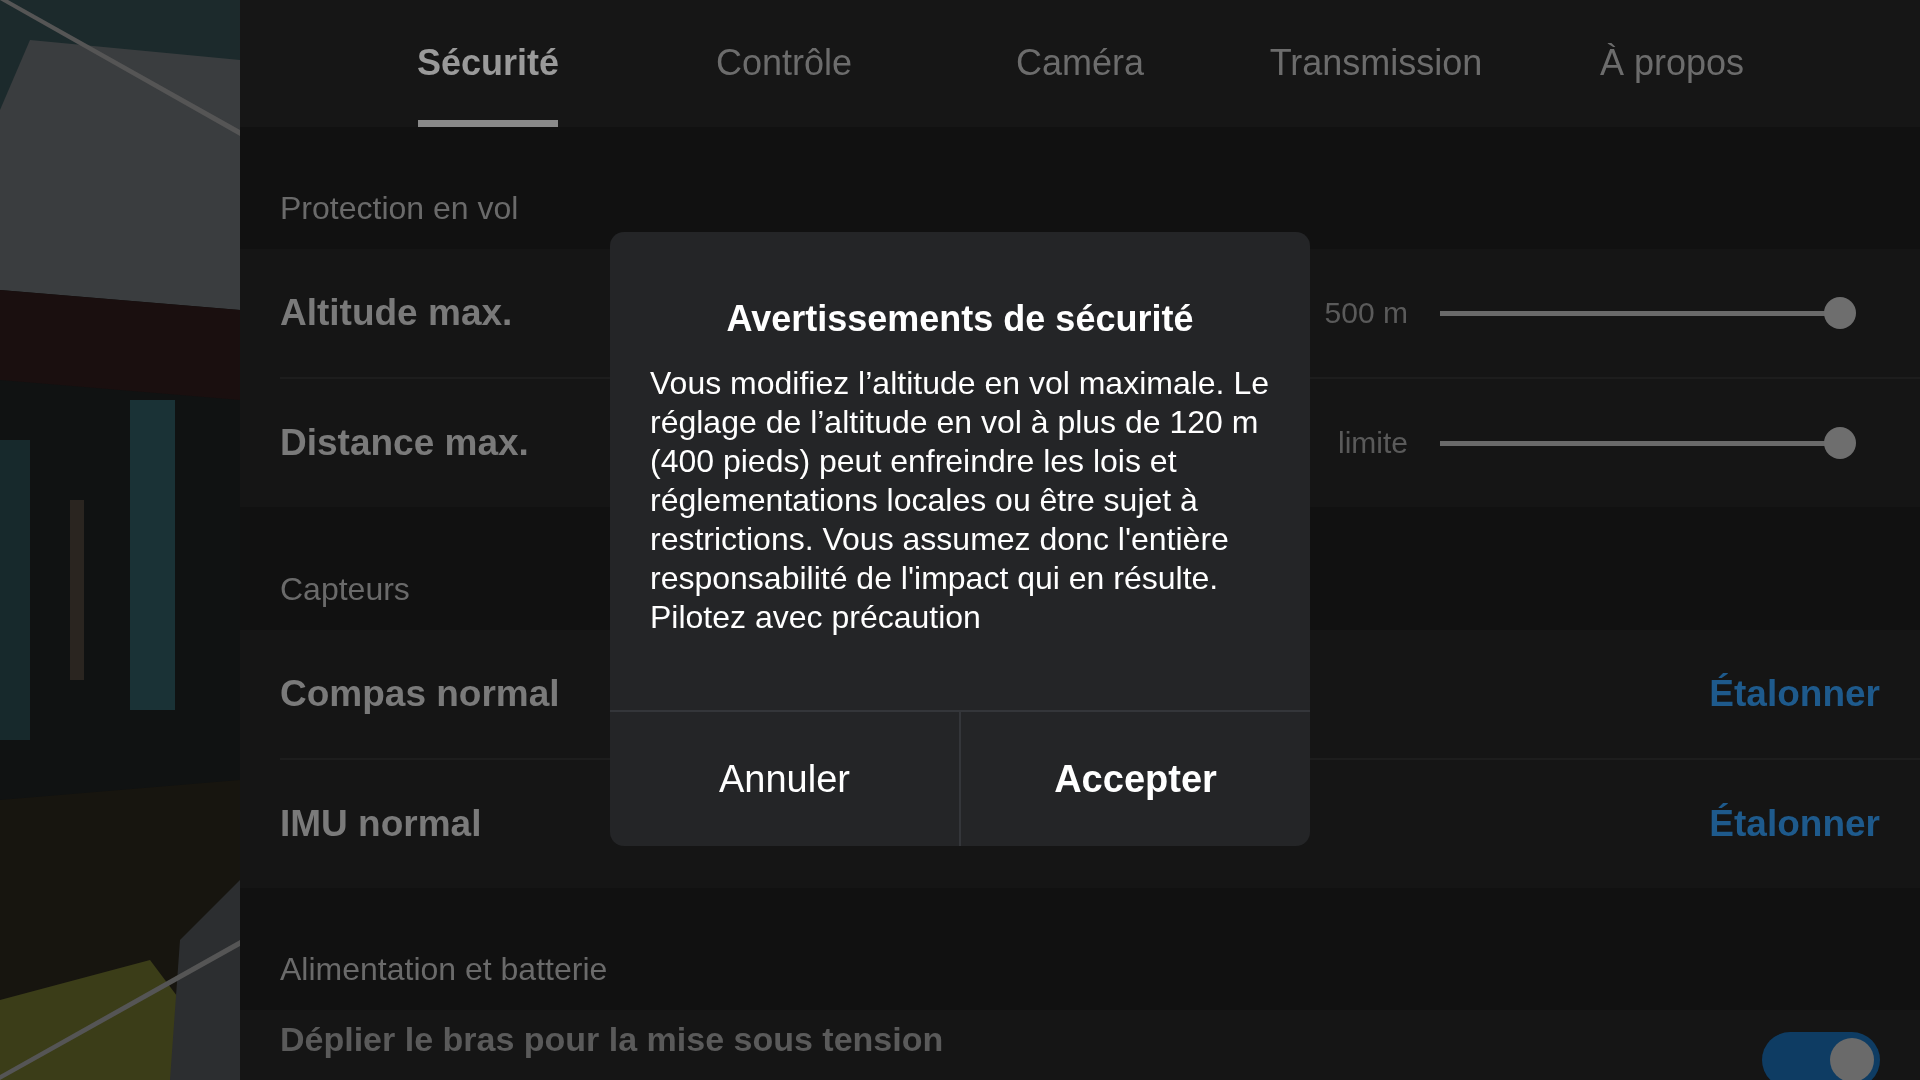 The height and width of the screenshot is (1080, 1920). What do you see at coordinates (960, 500) in the screenshot?
I see `dialog-message: Vous modifiez l’altitude en vol maximale. Le réglage de l’altitude en vol à plus de 120 m (400 pieds) peut enfreindre les lois et réglementations locales ou être sujet à restrictions. Vous assumez donc l'entière responsabilité de l'impact qui en résulte. Pilotez avec précaution` at bounding box center [960, 500].